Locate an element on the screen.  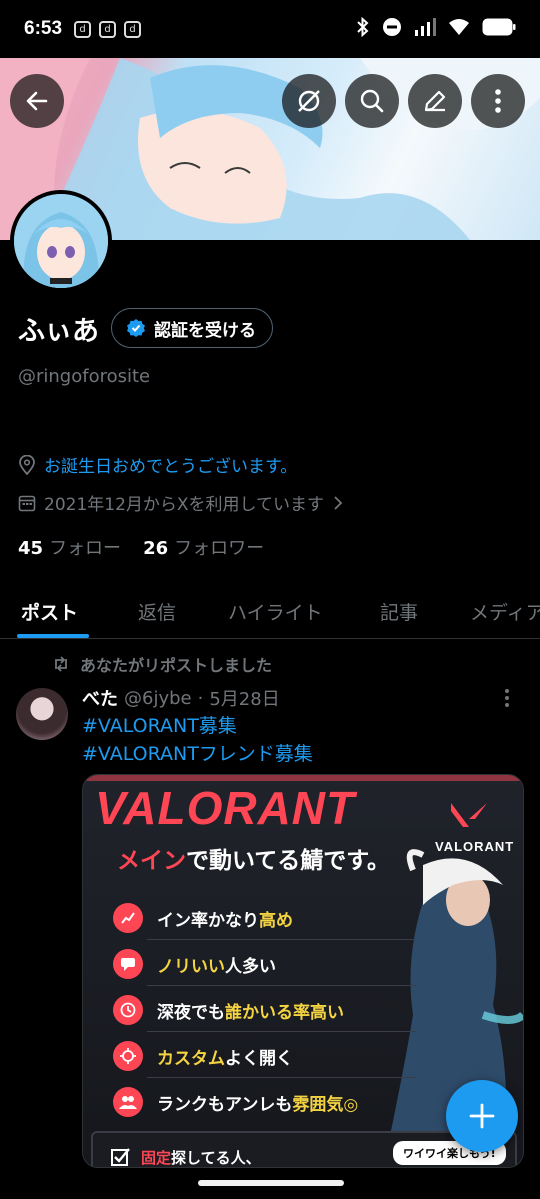
more-options-button is located at coordinates (498, 101).